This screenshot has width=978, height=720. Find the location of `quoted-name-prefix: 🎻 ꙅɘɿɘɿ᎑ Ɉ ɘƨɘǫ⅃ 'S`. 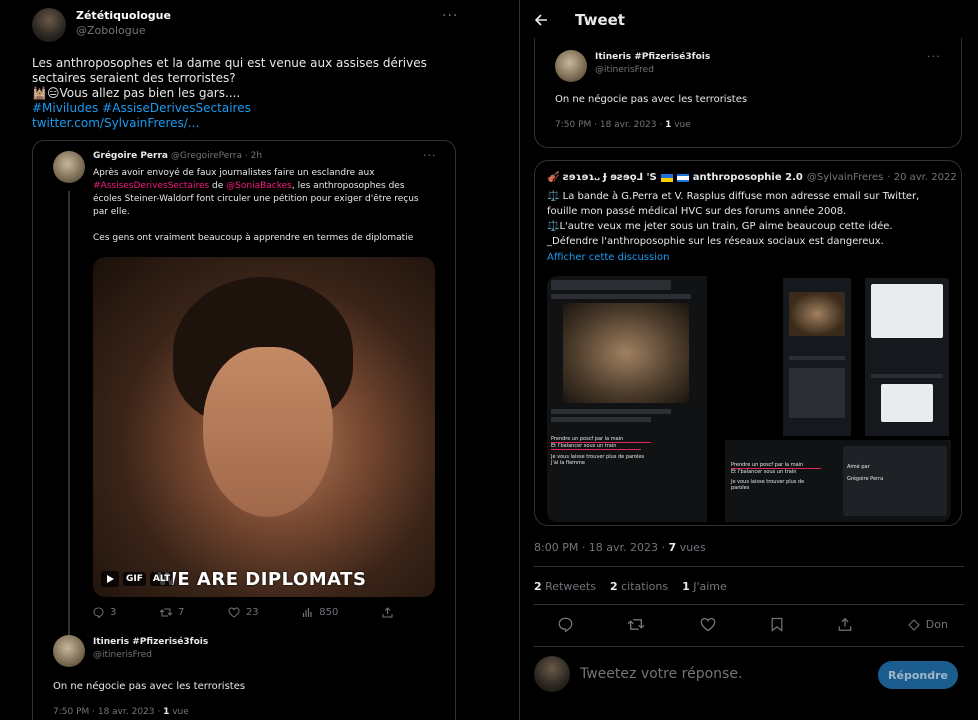

quoted-name-prefix: 🎻 ꙅɘɿɘɿ᎑ Ɉ ɘƨɘǫ⅃ 'S is located at coordinates (602, 177).